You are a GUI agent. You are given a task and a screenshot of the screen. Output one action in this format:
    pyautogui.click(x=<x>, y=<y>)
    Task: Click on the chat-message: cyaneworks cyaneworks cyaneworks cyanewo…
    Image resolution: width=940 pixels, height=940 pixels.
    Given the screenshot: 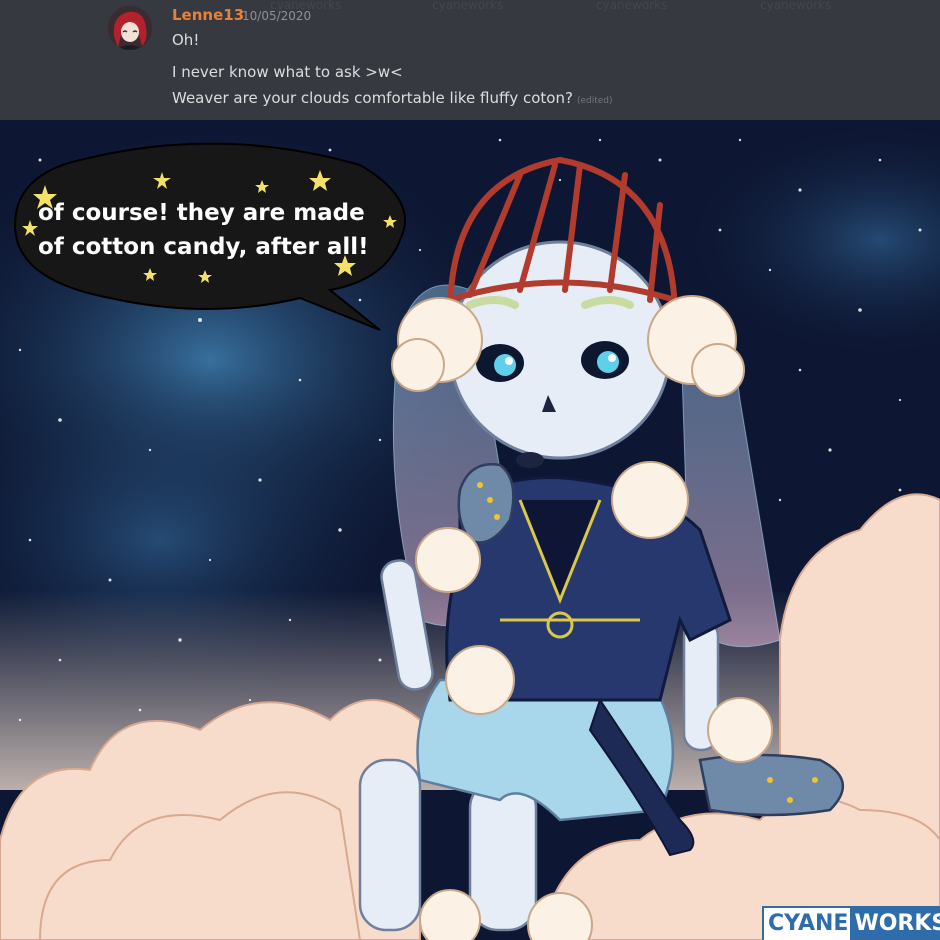 What is the action you would take?
    pyautogui.click(x=470, y=60)
    